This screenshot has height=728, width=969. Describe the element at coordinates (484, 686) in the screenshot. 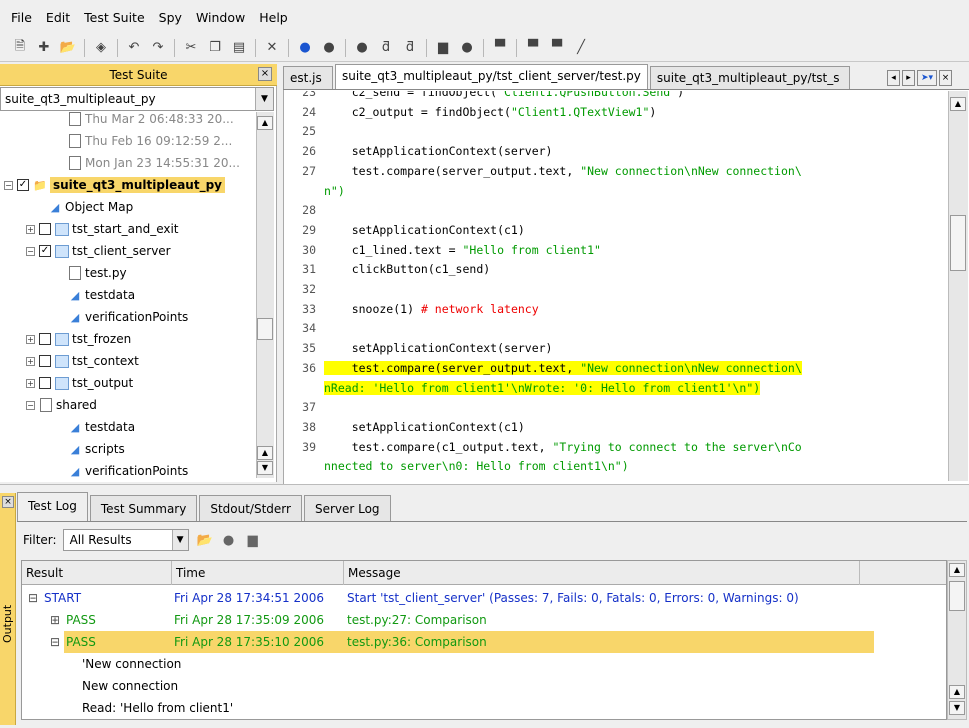

I see `table-row: New connection` at that location.